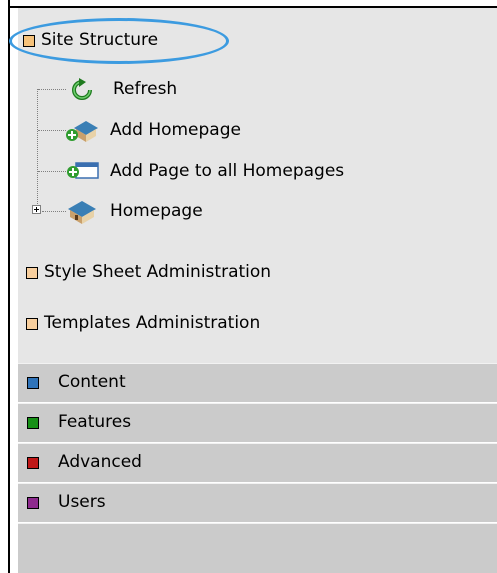 The height and width of the screenshot is (573, 497). What do you see at coordinates (33, 463) in the screenshot?
I see `advanced-square-icon` at bounding box center [33, 463].